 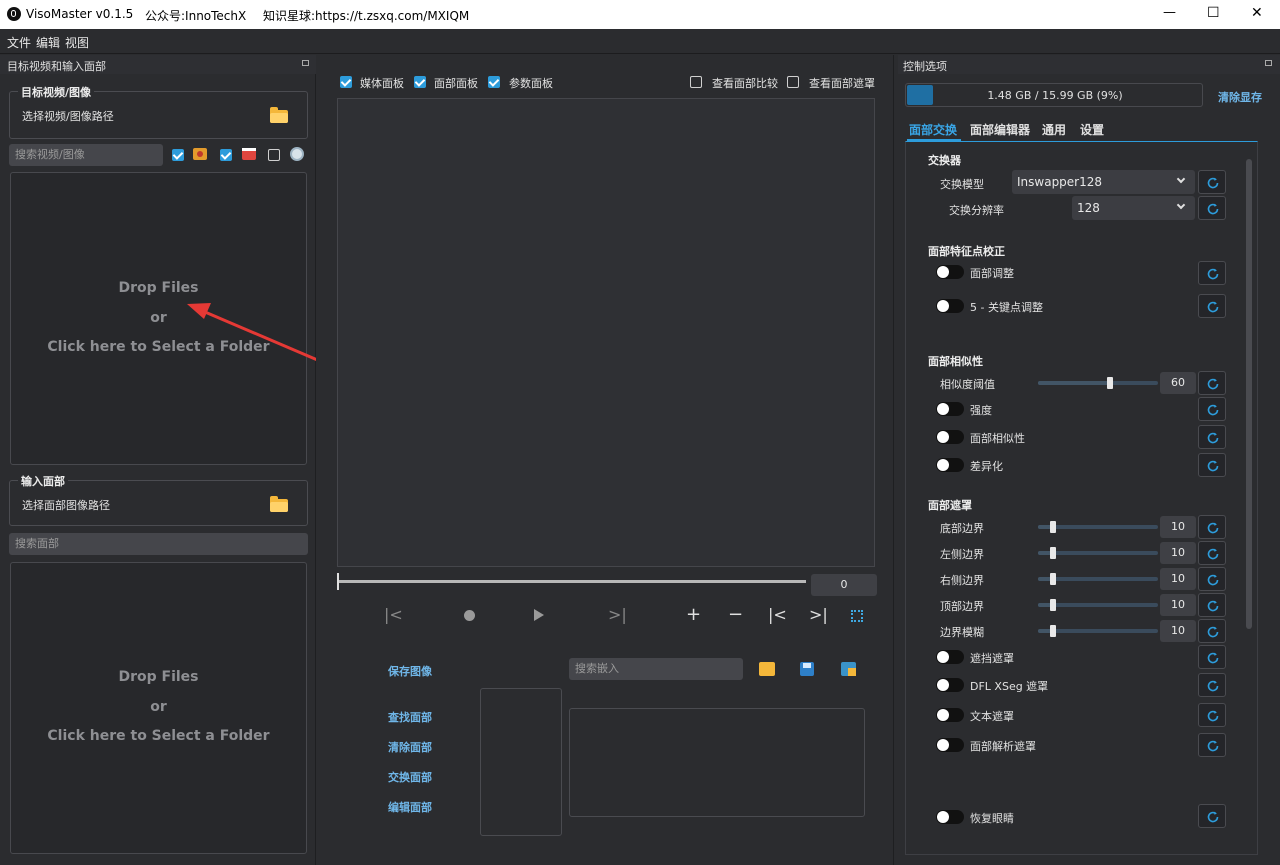 I want to click on save-embedding-as-icon, so click(x=848, y=669).